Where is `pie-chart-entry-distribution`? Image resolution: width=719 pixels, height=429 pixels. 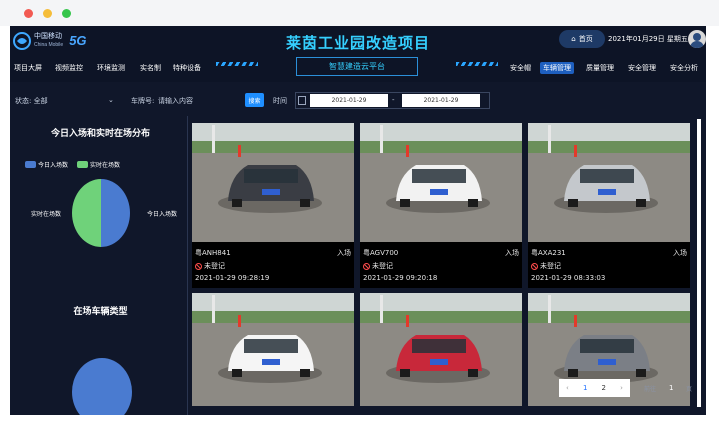
pie-chart-entry-distribution is located at coordinates (101, 213).